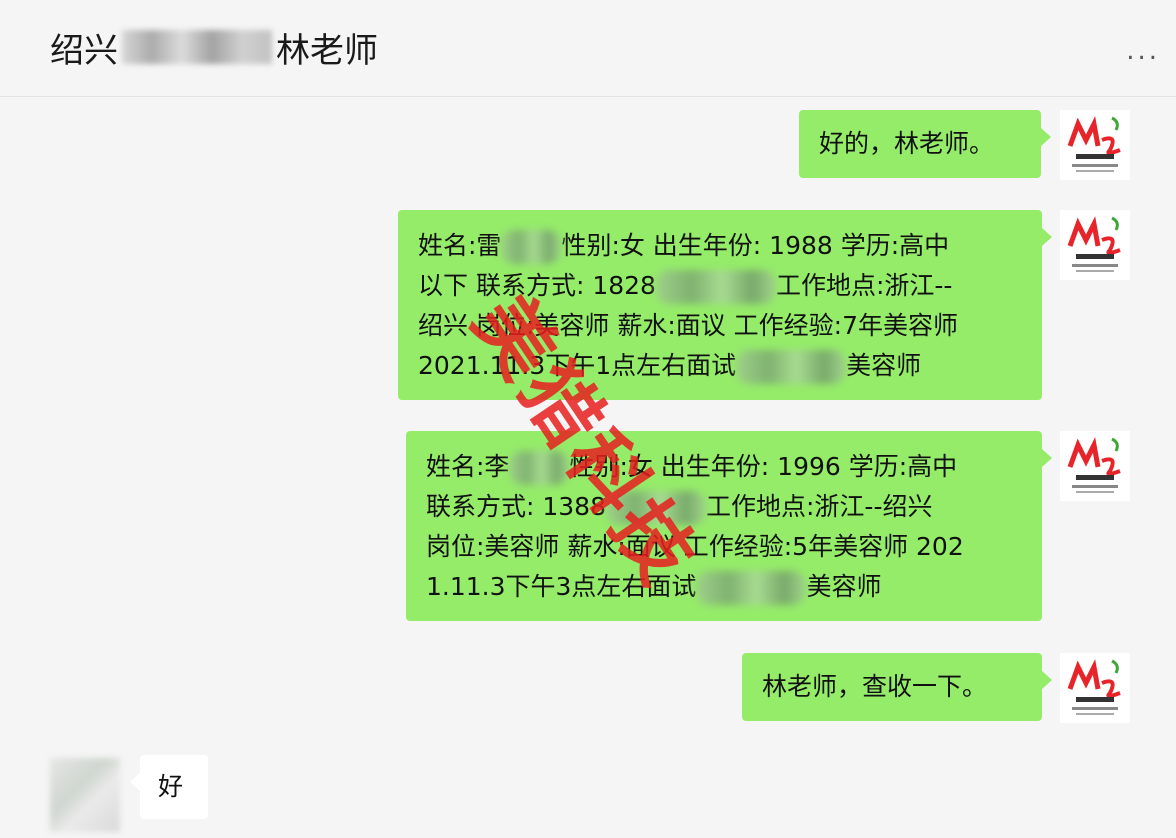 The height and width of the screenshot is (838, 1176). Describe the element at coordinates (875, 686) in the screenshot. I see `message-text-4: 林老师，查收一下。` at that location.